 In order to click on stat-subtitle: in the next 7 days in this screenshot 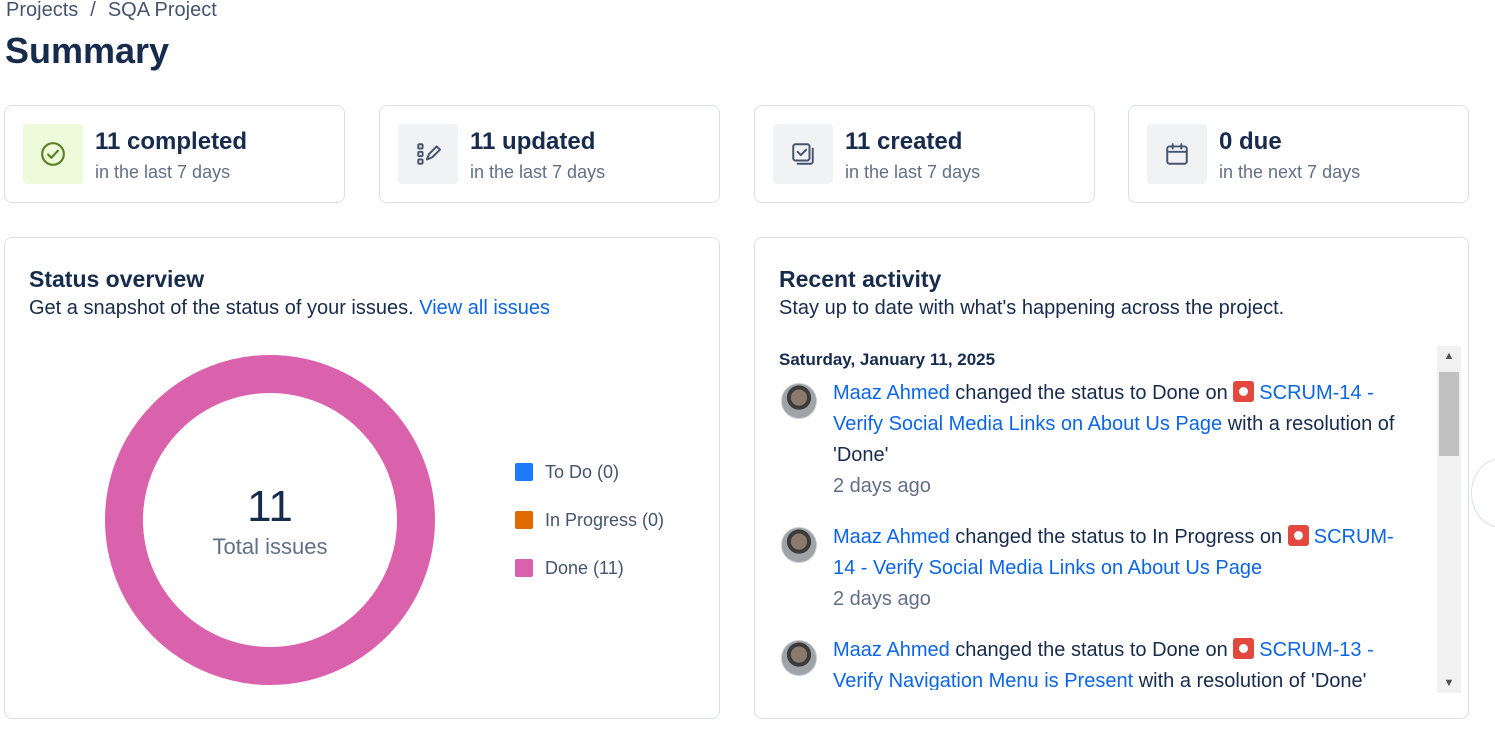, I will do `click(1290, 172)`.